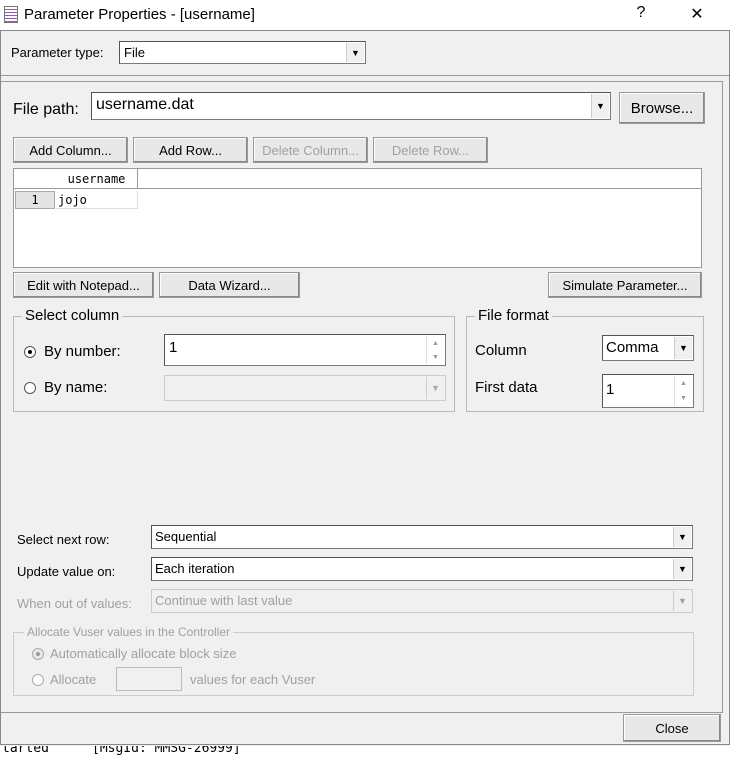 Image resolution: width=730 pixels, height=760 pixels. What do you see at coordinates (128, 632) in the screenshot?
I see `allocate-title: Allocate Vuser values in the Controller` at bounding box center [128, 632].